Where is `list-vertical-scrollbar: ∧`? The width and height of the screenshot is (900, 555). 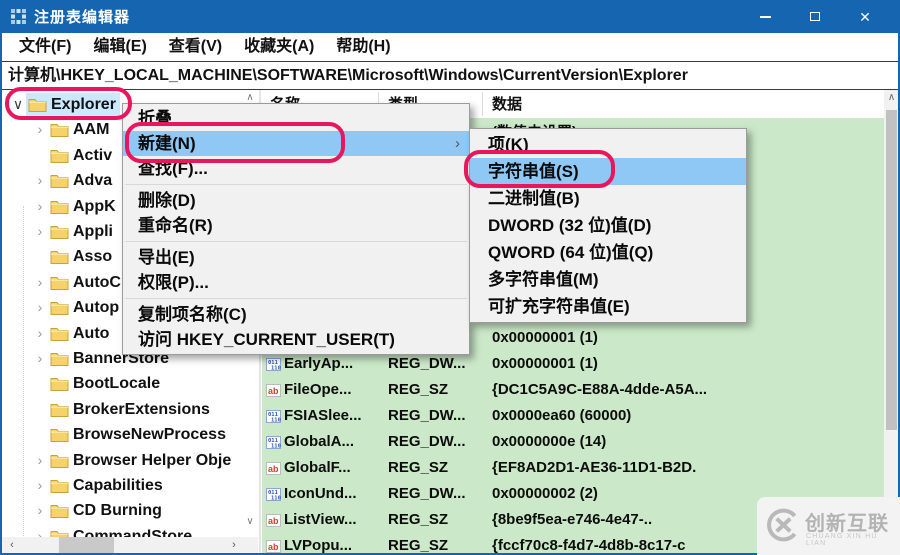 list-vertical-scrollbar: ∧ is located at coordinates (891, 321).